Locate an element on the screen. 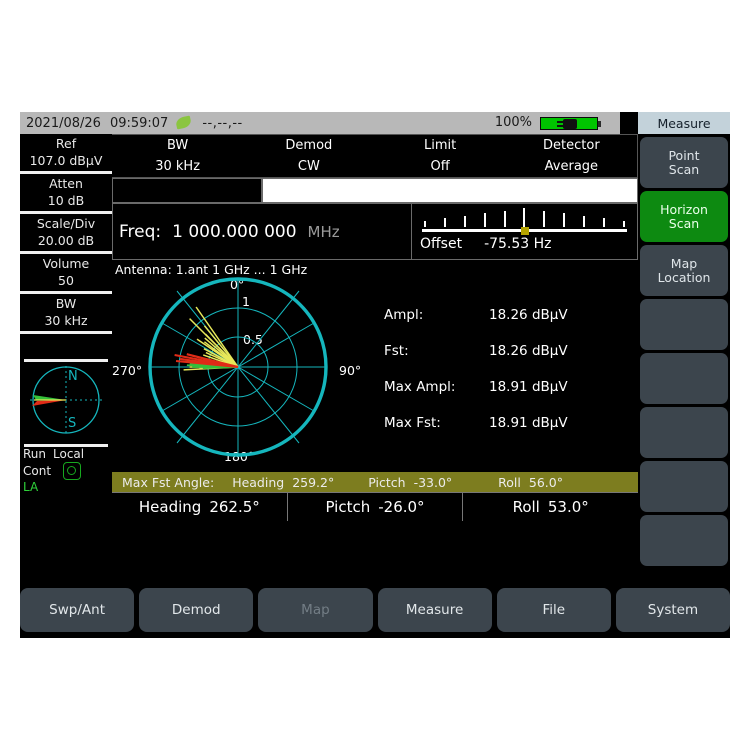  header-limit: Limit Off is located at coordinates (440, 156).